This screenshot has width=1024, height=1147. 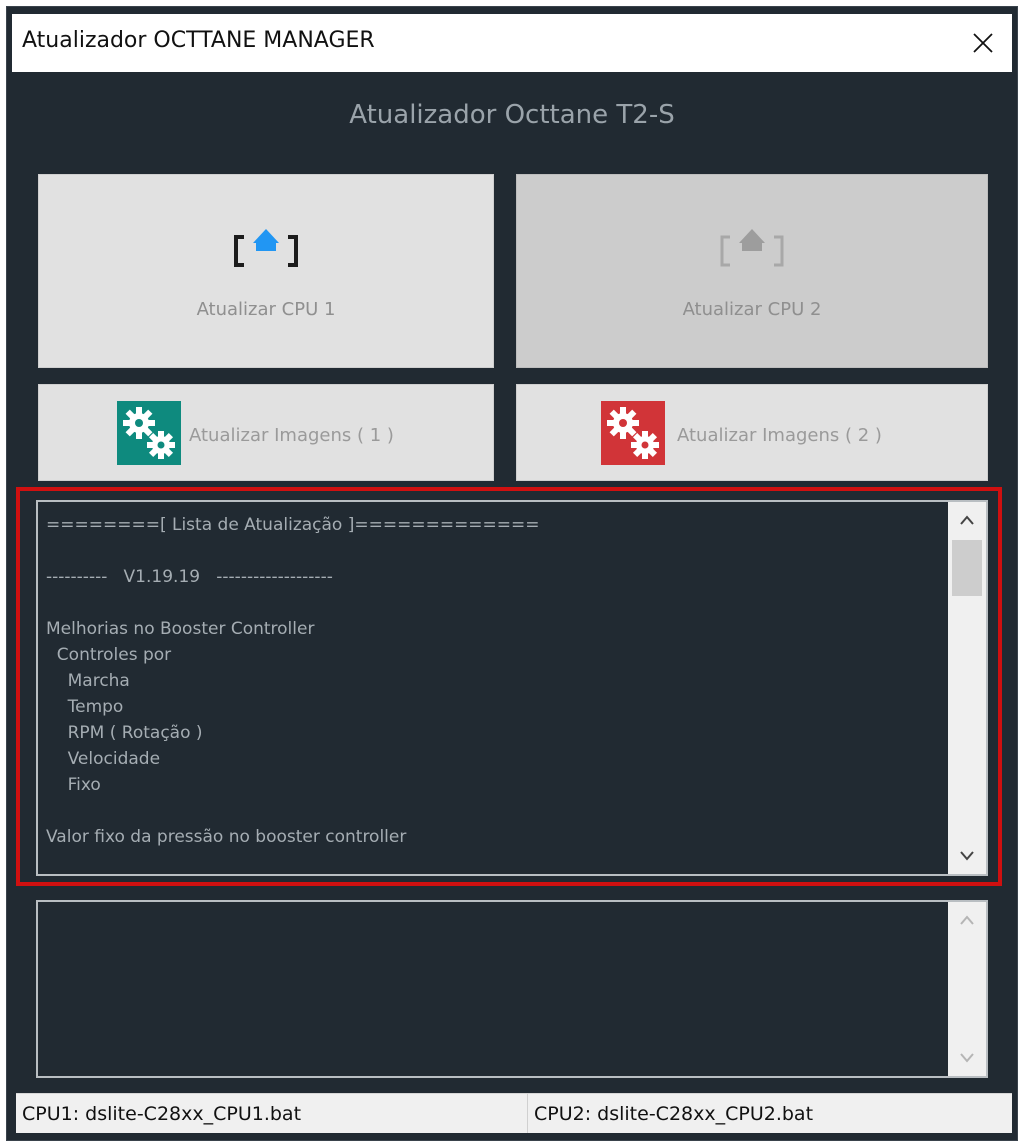 I want to click on page-title: Atualizador Octtane T2-S, so click(x=512, y=115).